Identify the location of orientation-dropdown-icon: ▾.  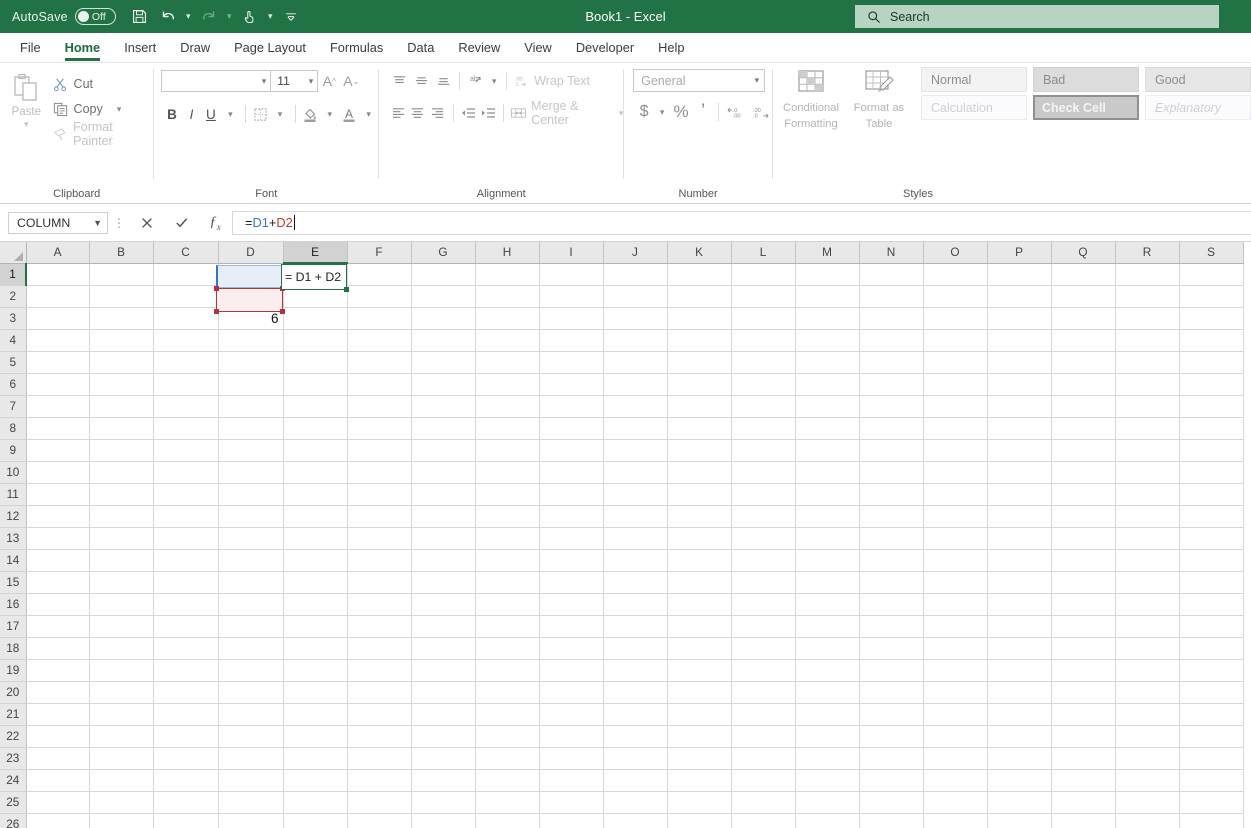
(494, 81).